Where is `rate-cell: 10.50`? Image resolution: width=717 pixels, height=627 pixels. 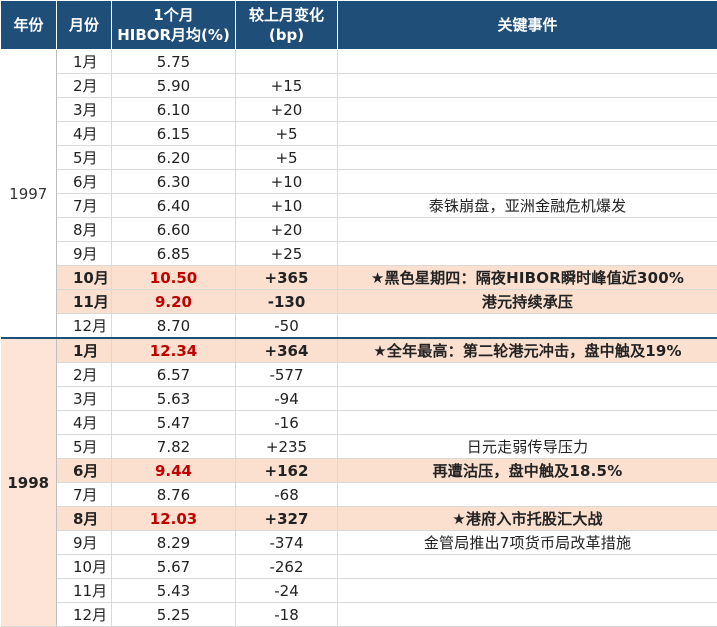
rate-cell: 10.50 is located at coordinates (173, 277).